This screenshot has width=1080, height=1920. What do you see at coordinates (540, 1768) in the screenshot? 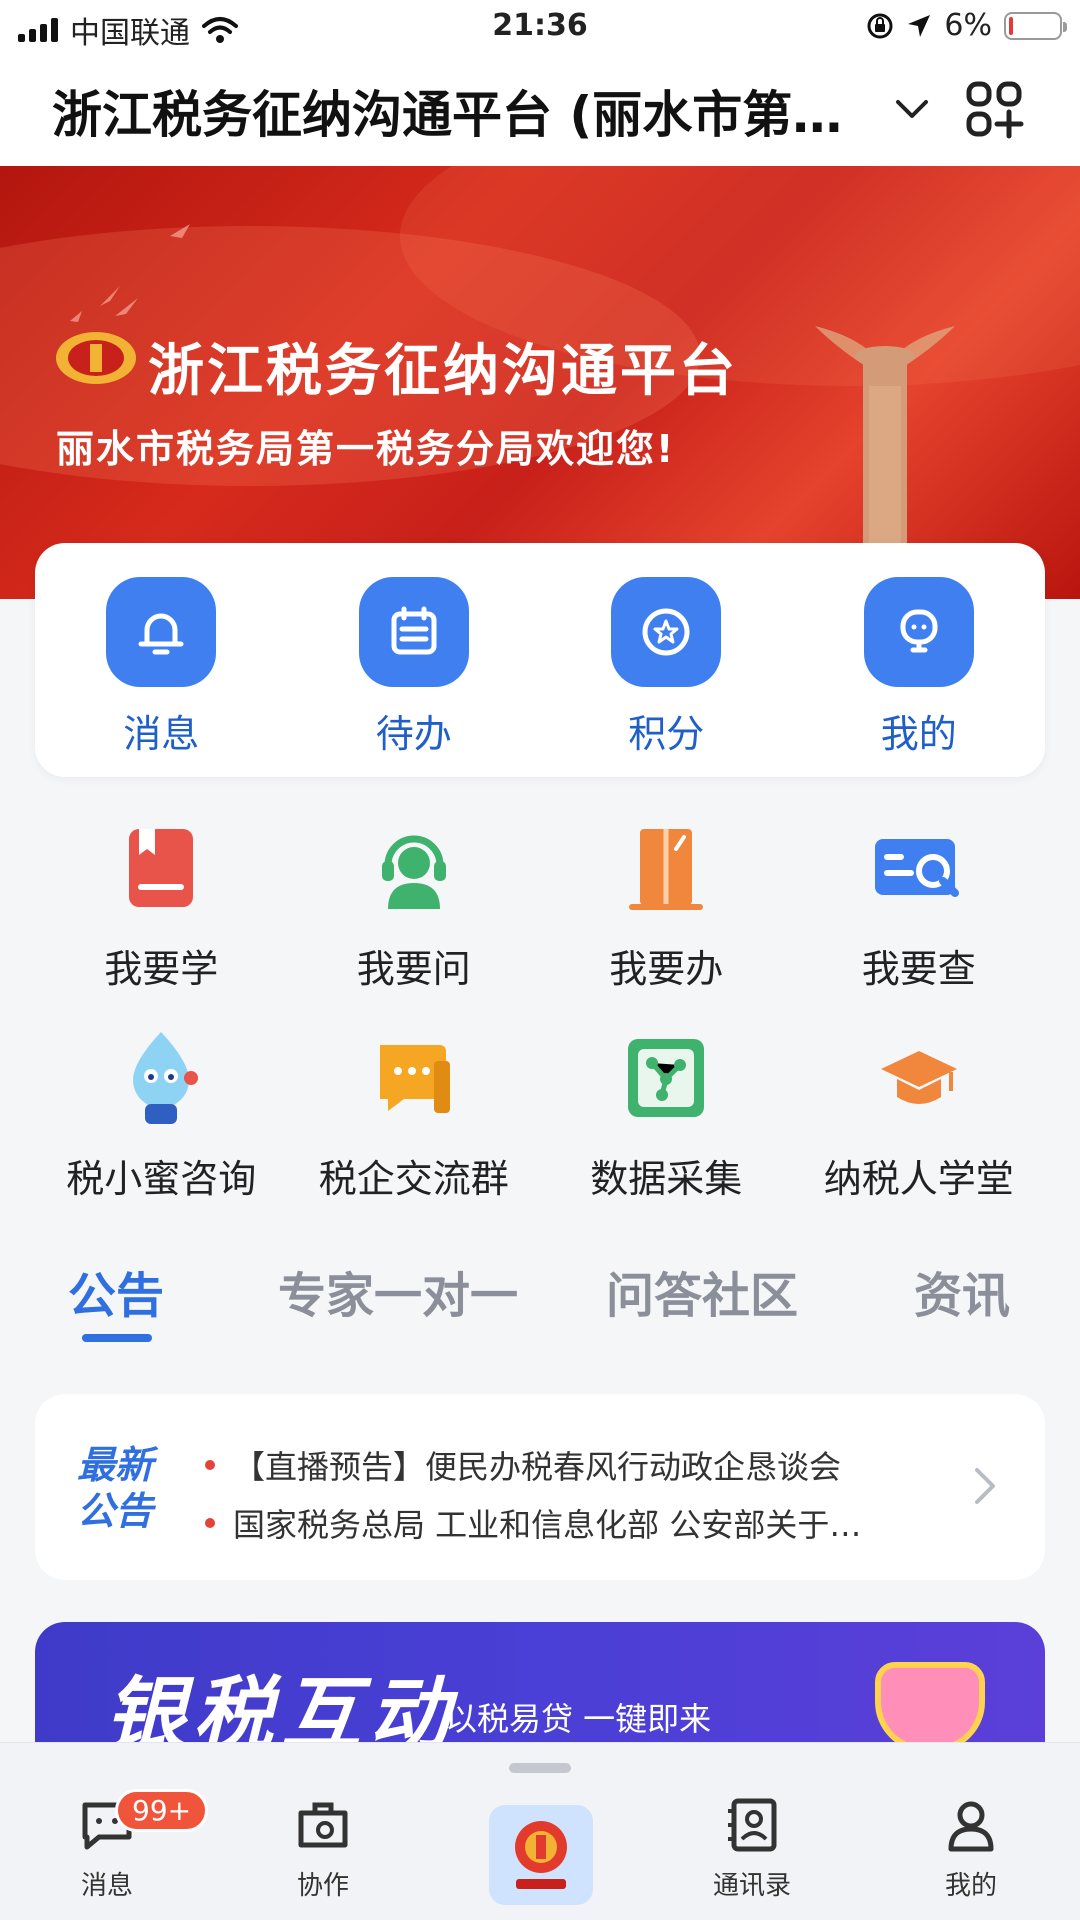
I see `drag-handle` at bounding box center [540, 1768].